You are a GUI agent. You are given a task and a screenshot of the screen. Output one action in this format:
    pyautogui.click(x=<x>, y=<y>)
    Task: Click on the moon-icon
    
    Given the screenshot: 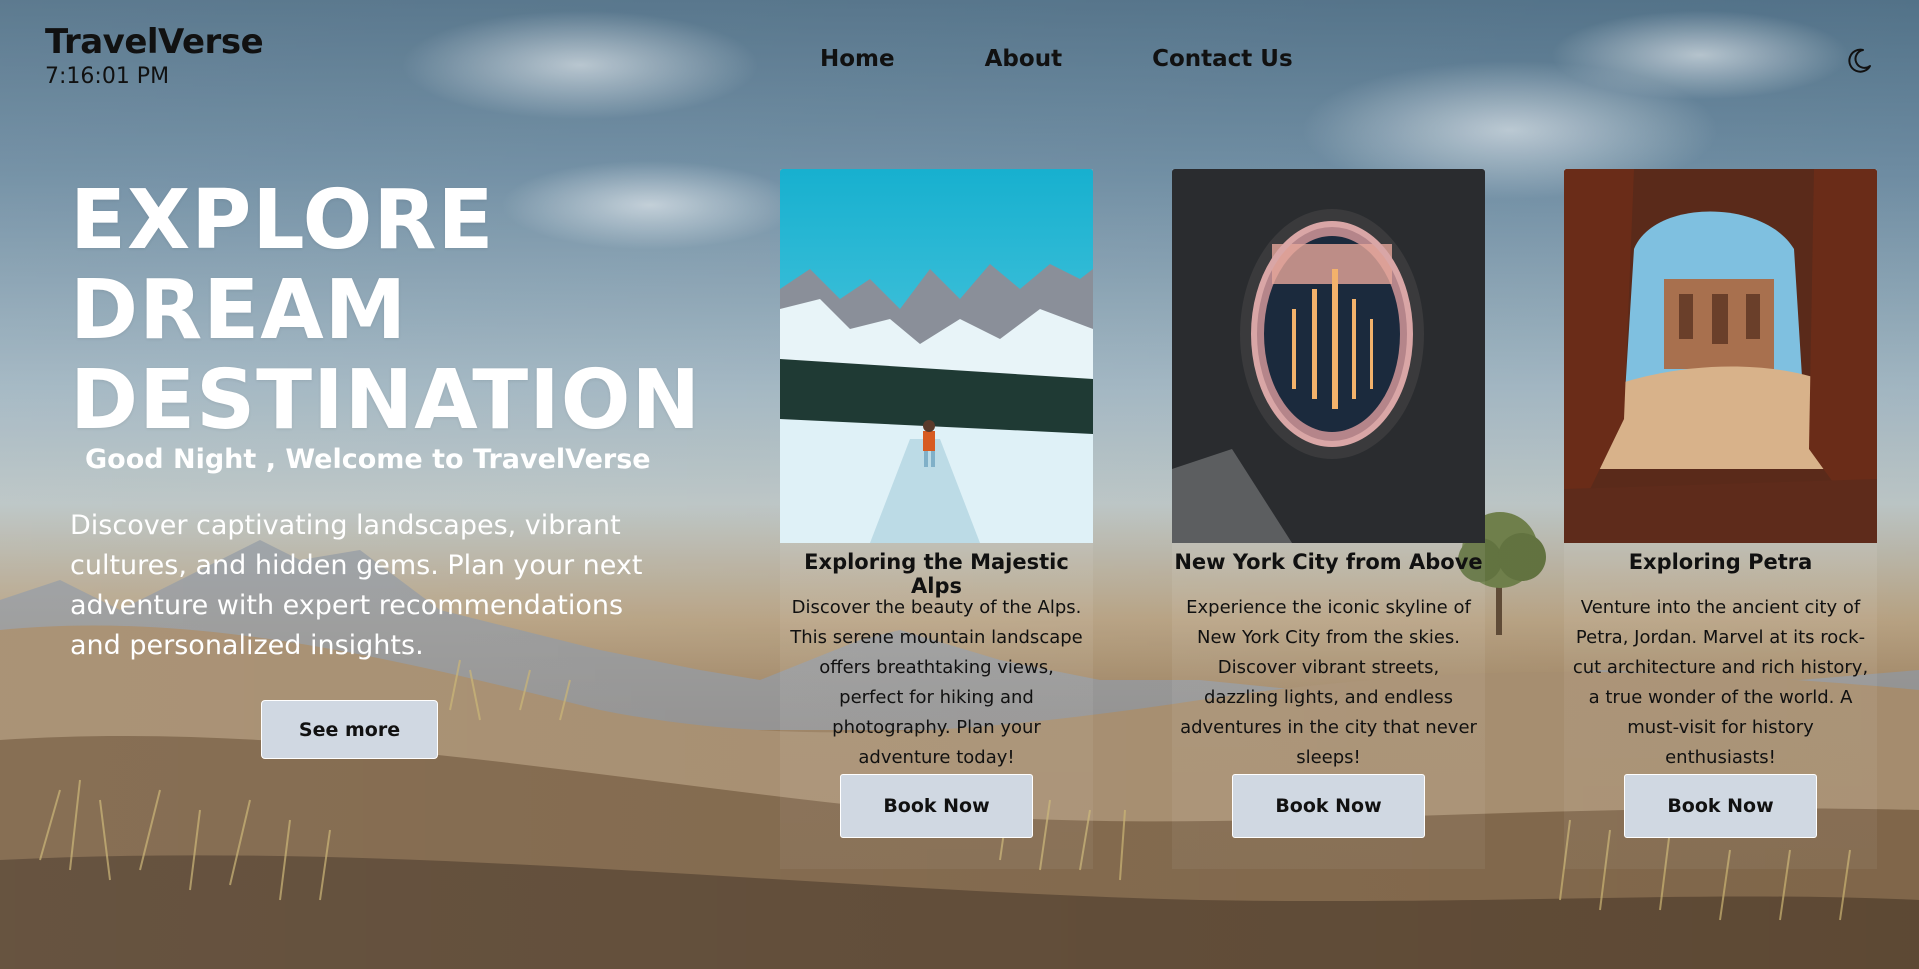 What is the action you would take?
    pyautogui.click(x=1859, y=60)
    